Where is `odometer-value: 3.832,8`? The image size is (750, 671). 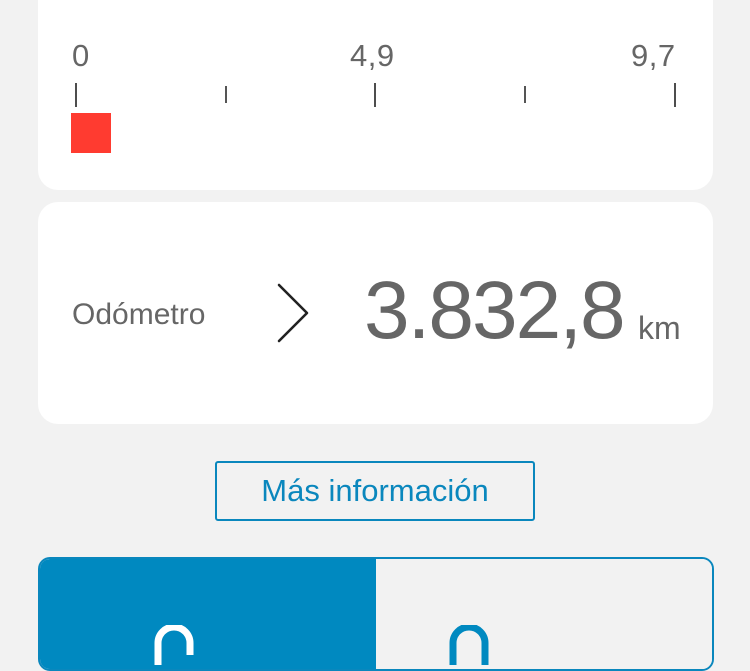 odometer-value: 3.832,8 is located at coordinates (495, 310).